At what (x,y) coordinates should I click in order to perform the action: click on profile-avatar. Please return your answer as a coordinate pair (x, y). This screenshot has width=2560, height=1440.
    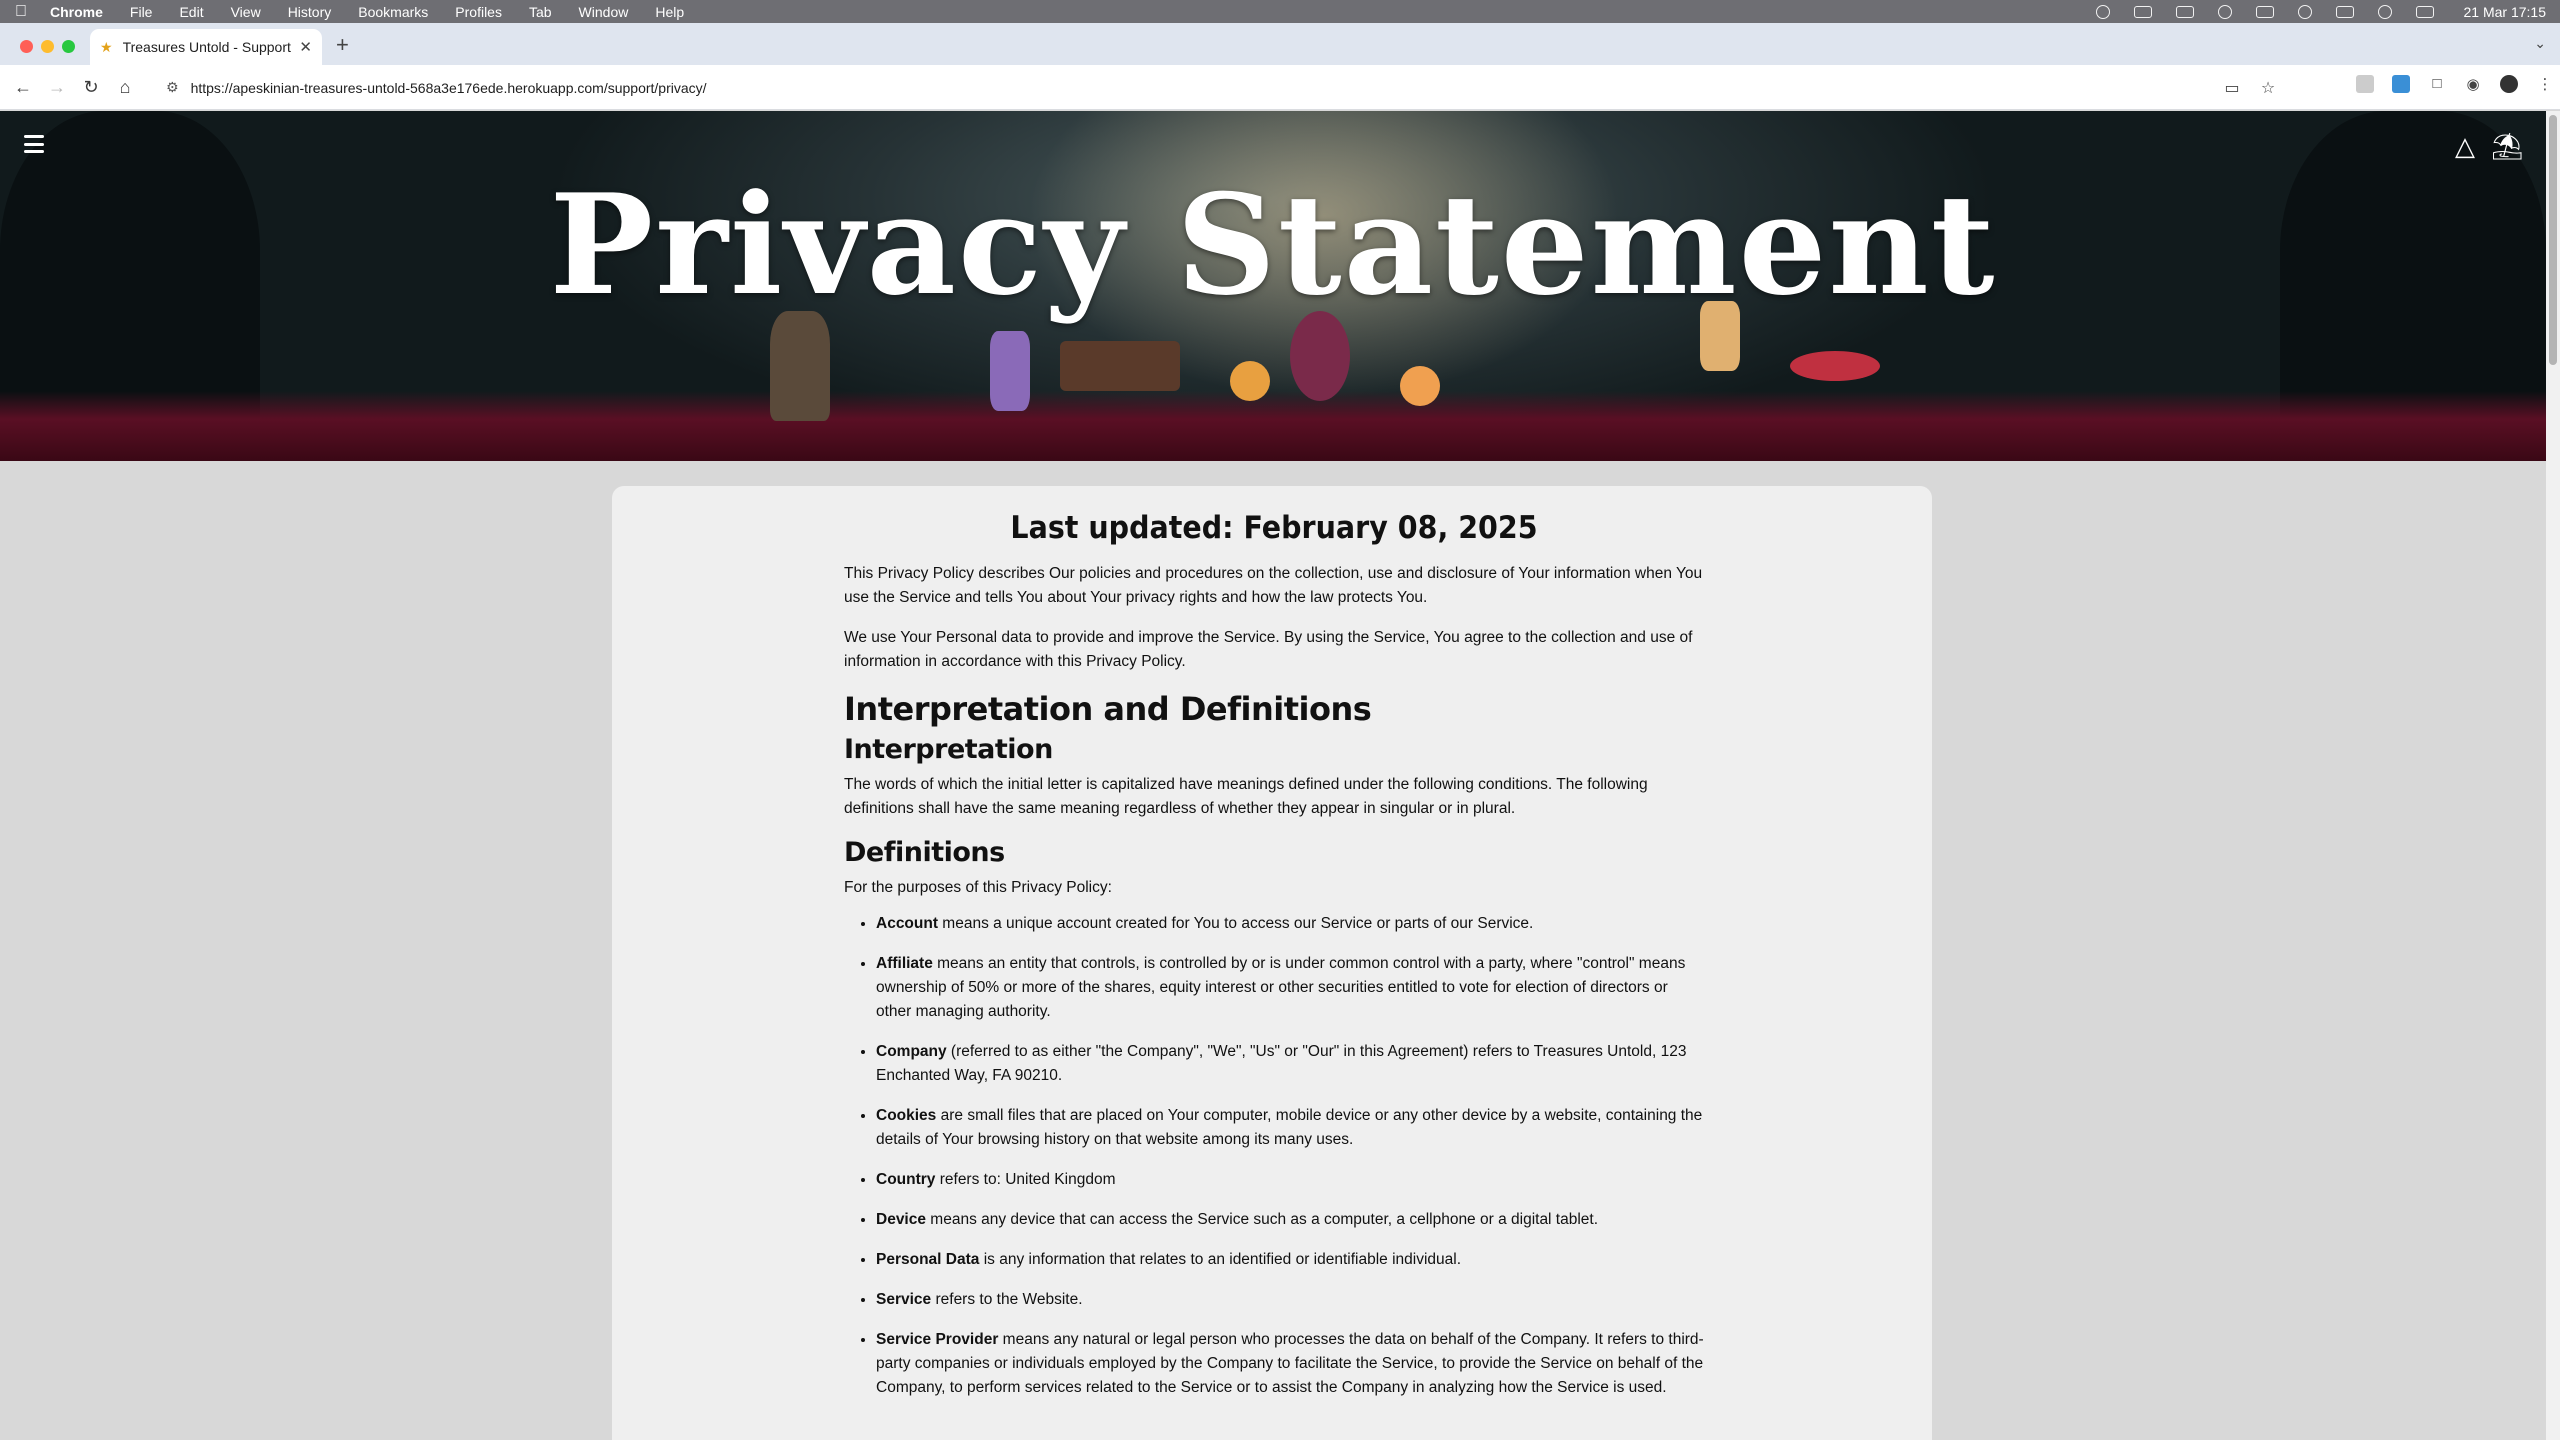
    Looking at the image, I should click on (2509, 84).